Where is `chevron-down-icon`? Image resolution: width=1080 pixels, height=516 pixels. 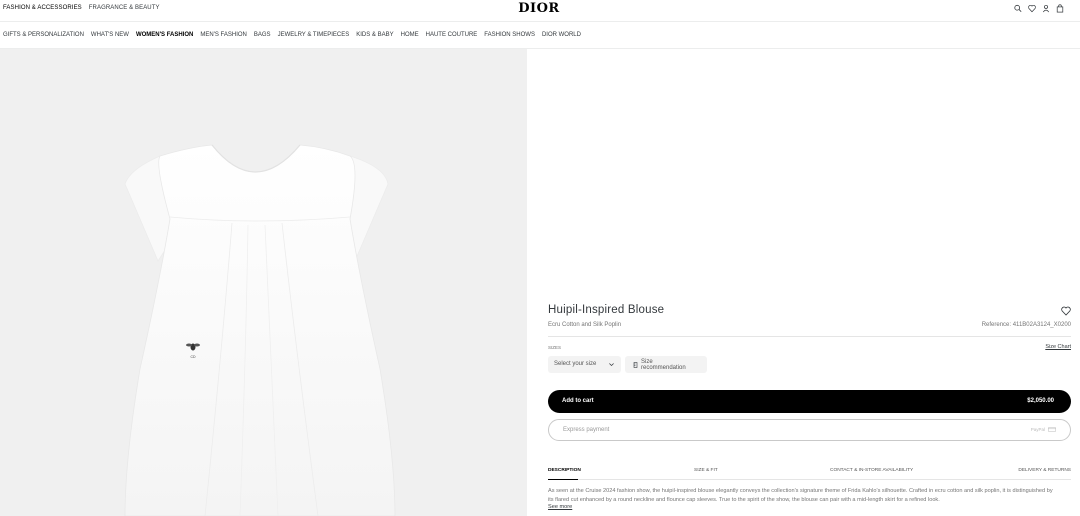
chevron-down-icon is located at coordinates (611, 364).